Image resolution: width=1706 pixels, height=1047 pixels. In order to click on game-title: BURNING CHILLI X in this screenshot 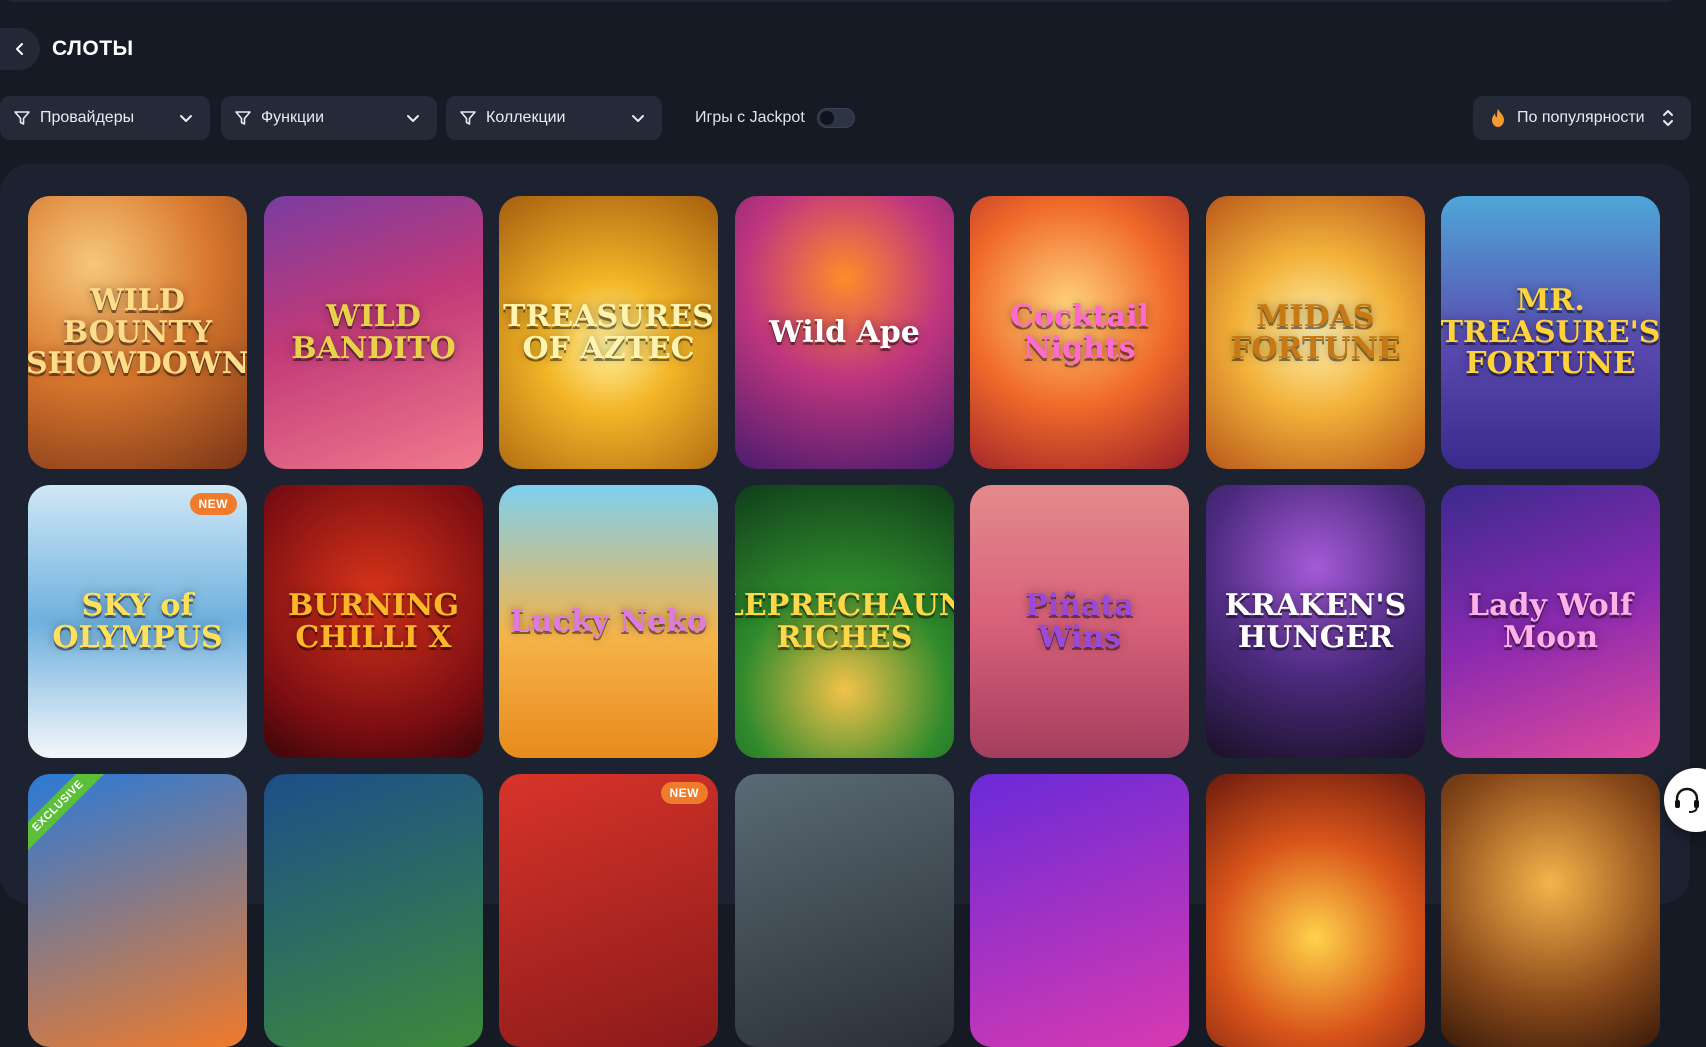, I will do `click(373, 621)`.